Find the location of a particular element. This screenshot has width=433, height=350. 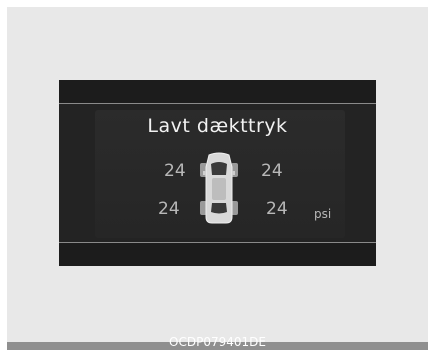

figure-code: OCDP079401DE is located at coordinates (217, 342).